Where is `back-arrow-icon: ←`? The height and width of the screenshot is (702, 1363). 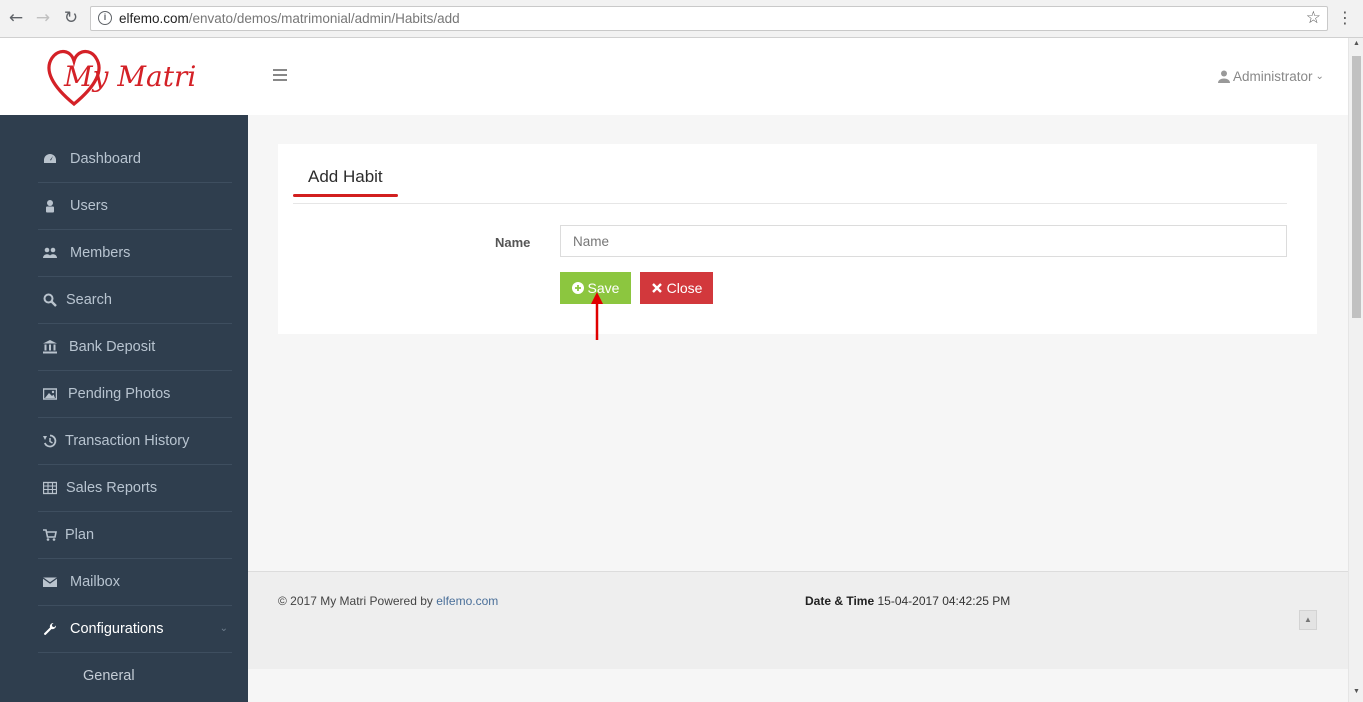
back-arrow-icon: ← is located at coordinates (16, 18).